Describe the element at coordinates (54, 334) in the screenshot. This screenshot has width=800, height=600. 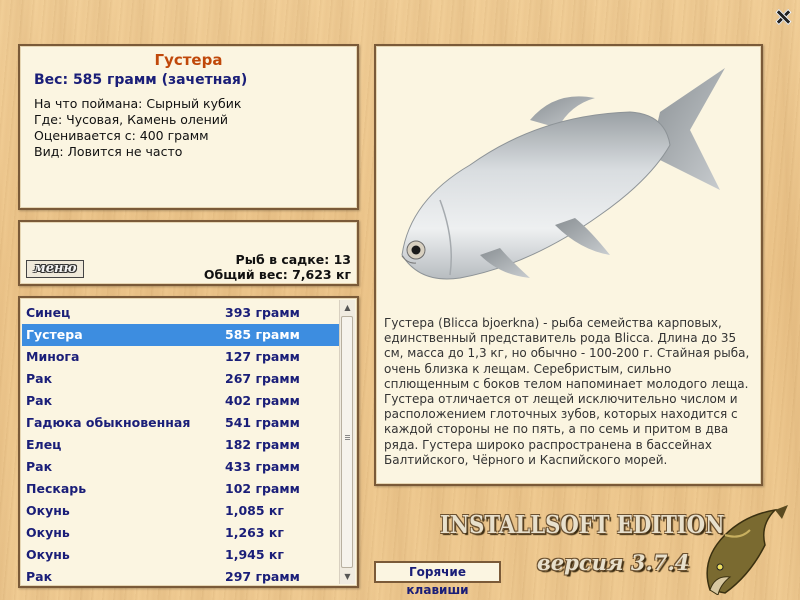
I see `list-item-name: Густера` at that location.